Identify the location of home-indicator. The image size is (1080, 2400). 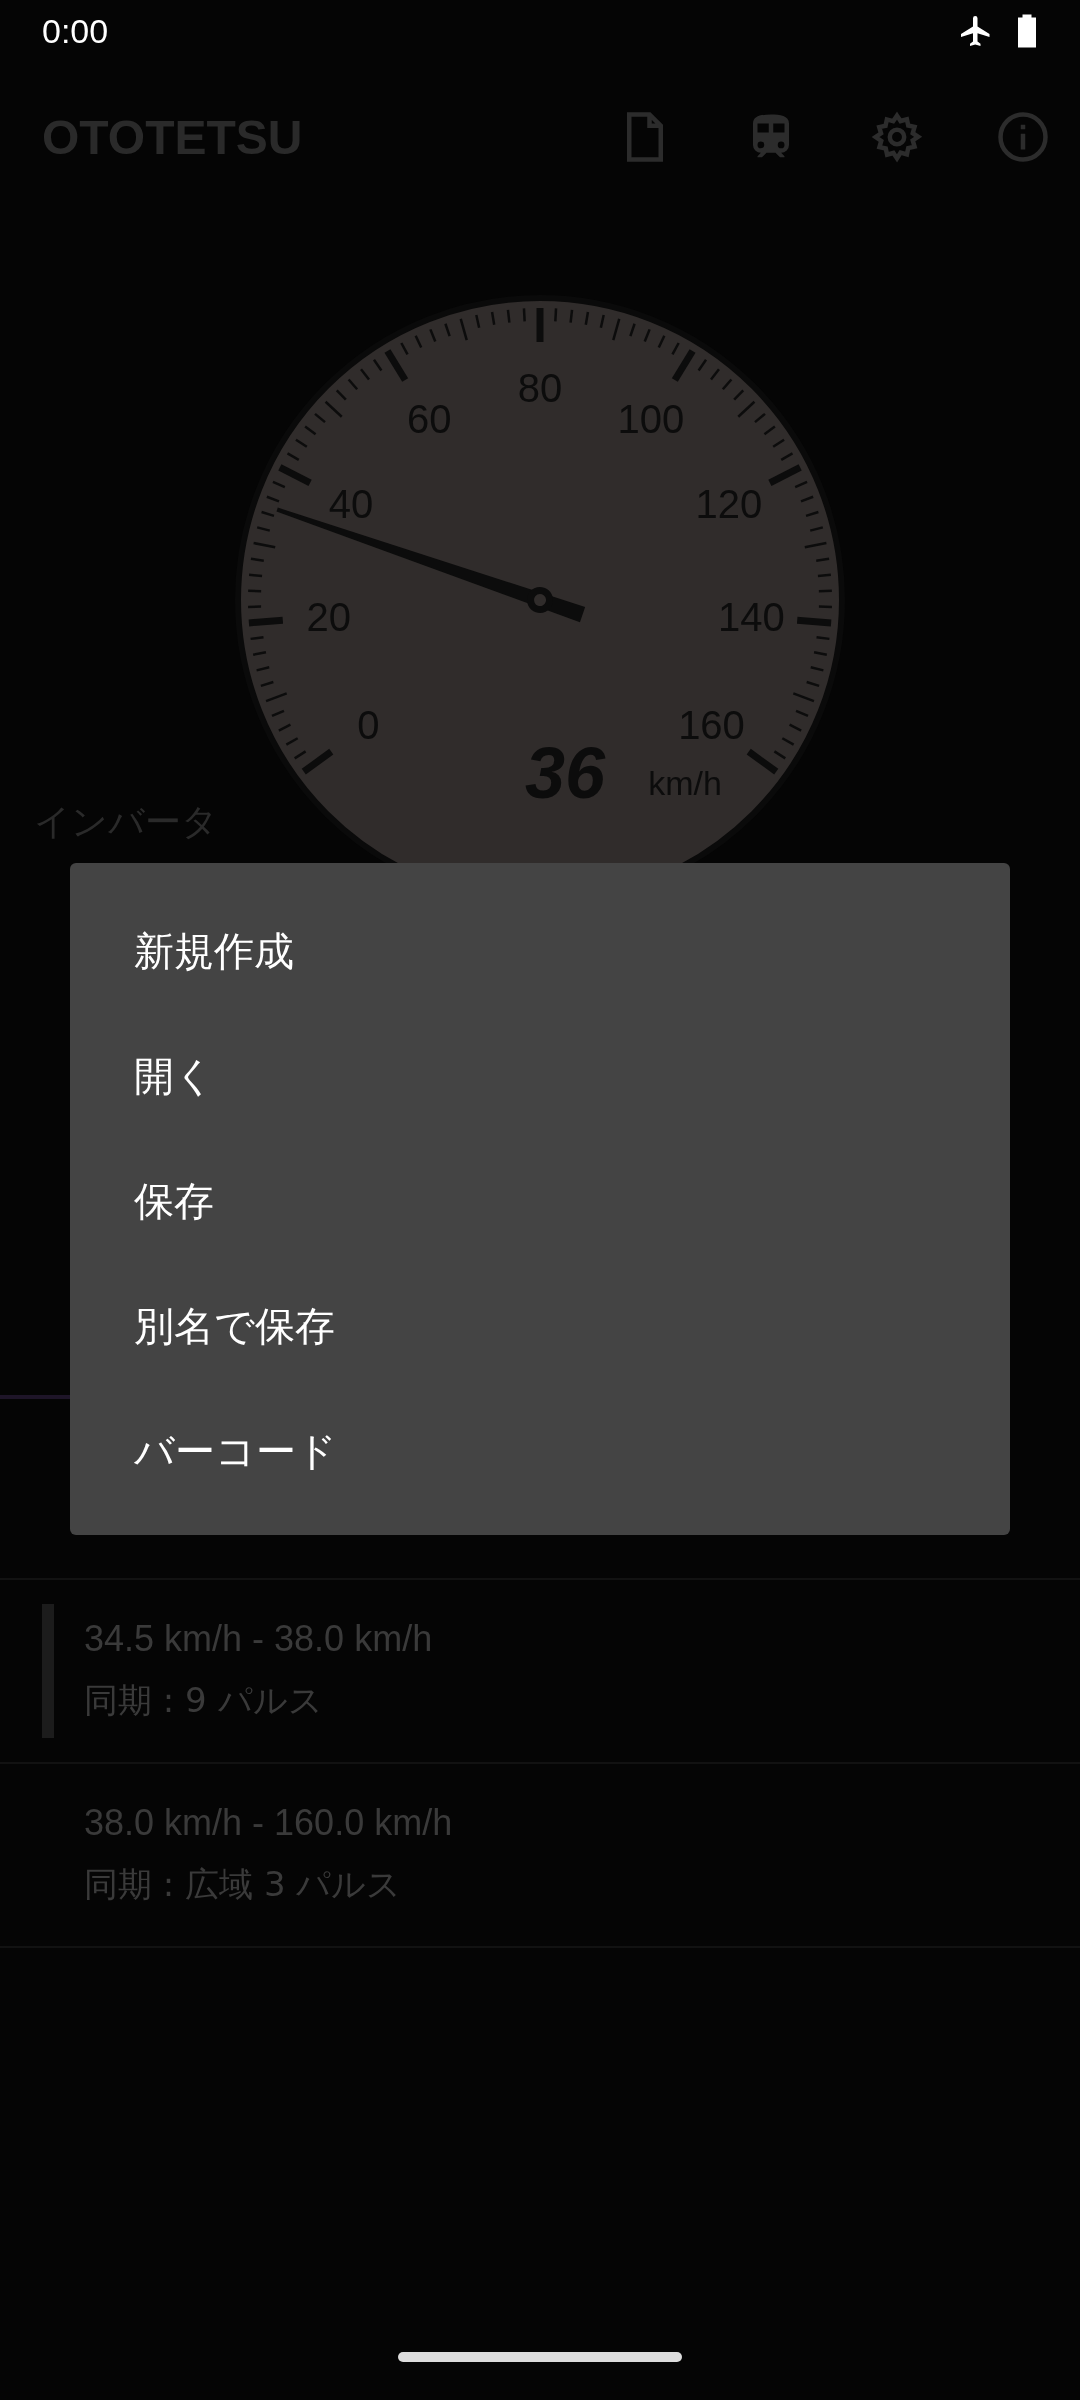
(540, 2357).